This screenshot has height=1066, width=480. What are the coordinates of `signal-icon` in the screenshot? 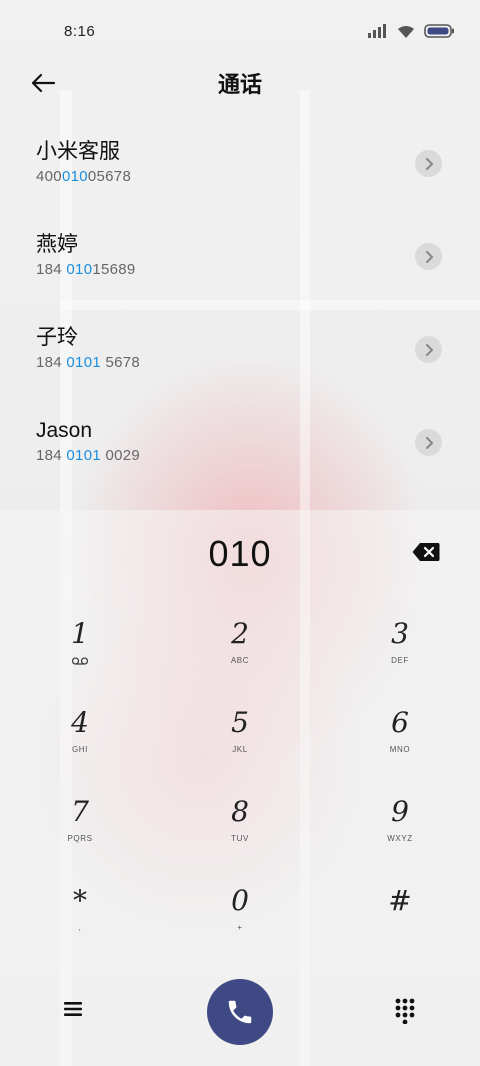 It's located at (377, 31).